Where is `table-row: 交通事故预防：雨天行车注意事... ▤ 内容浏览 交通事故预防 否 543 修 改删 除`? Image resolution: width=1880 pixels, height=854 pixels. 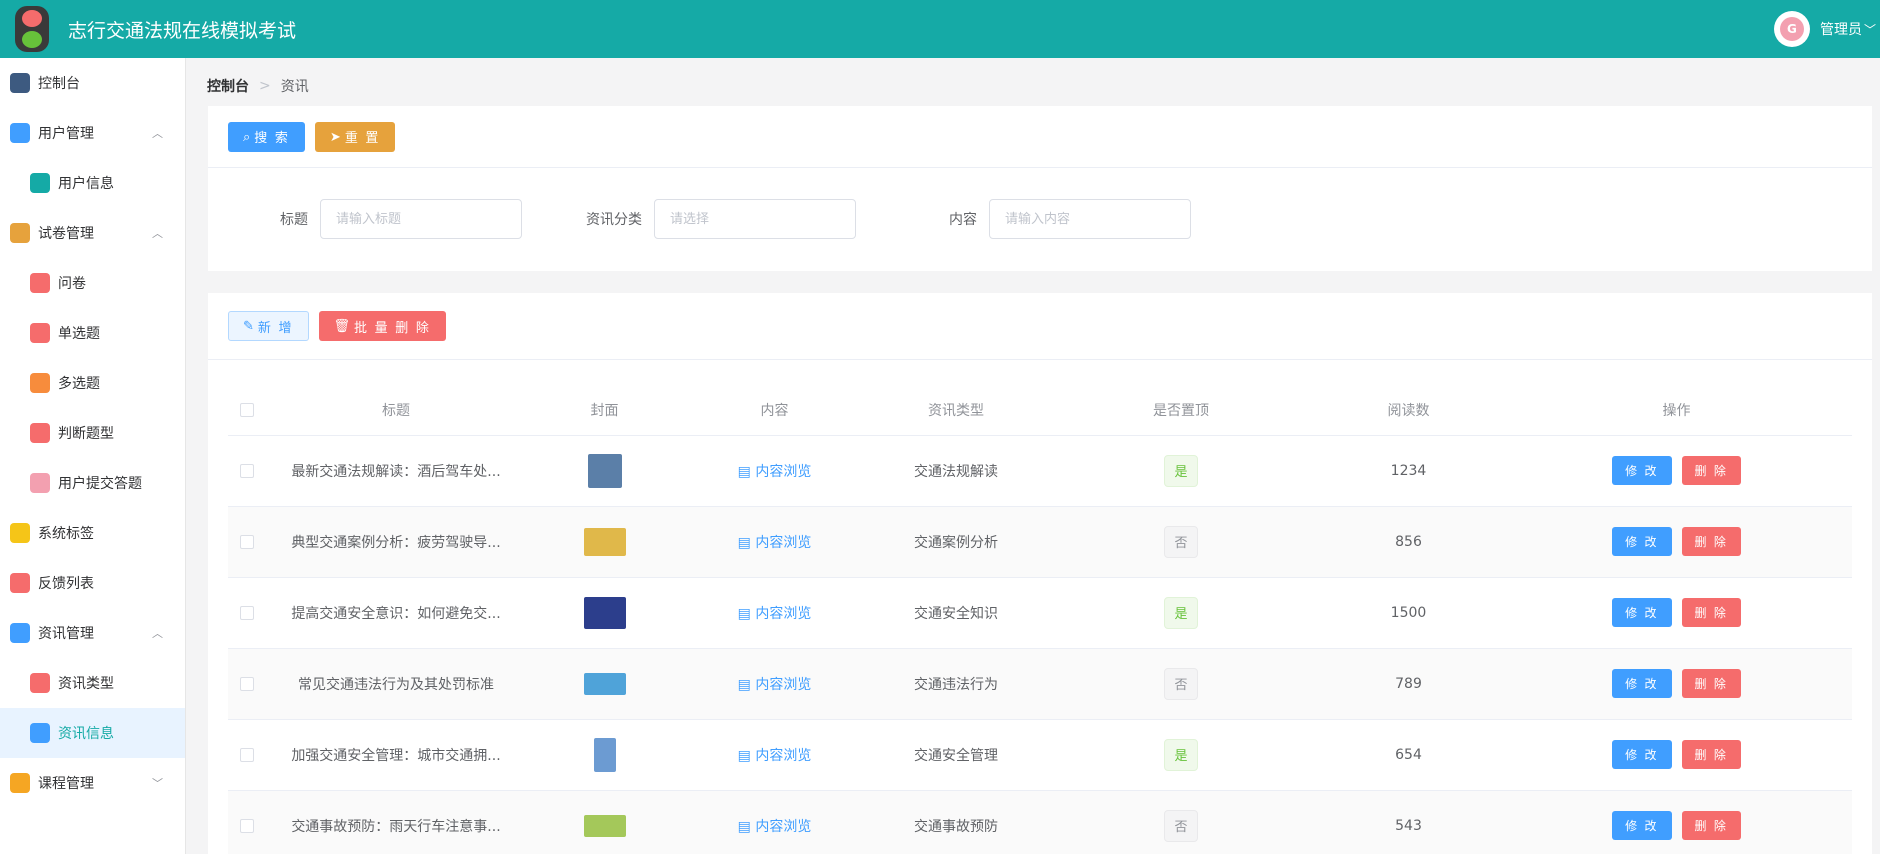 table-row: 交通事故预防：雨天行车注意事... ▤ 内容浏览 交通事故预防 否 543 修 改删 除 is located at coordinates (1040, 822).